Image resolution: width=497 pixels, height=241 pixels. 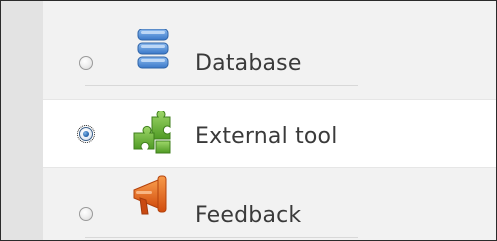 What do you see at coordinates (86, 134) in the screenshot?
I see `external-tool-radio` at bounding box center [86, 134].